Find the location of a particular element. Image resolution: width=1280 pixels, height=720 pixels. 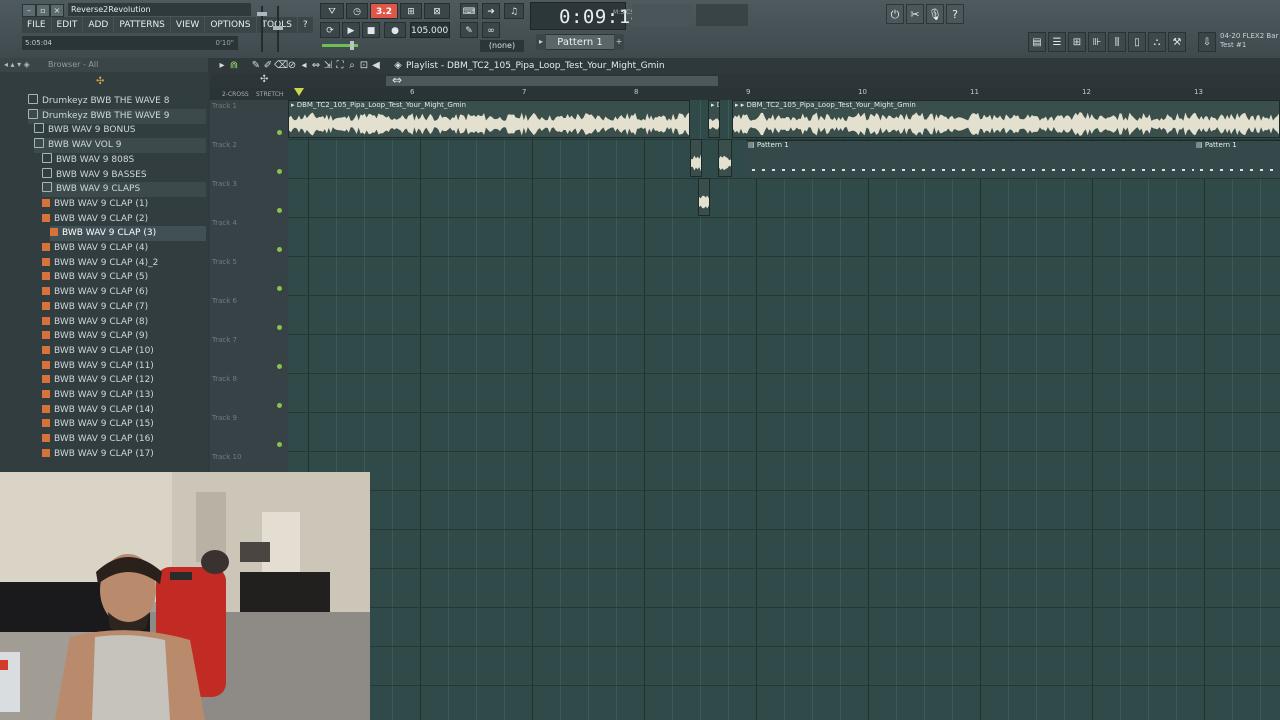

zoom-tool-icon: ⛶ is located at coordinates (340, 66).